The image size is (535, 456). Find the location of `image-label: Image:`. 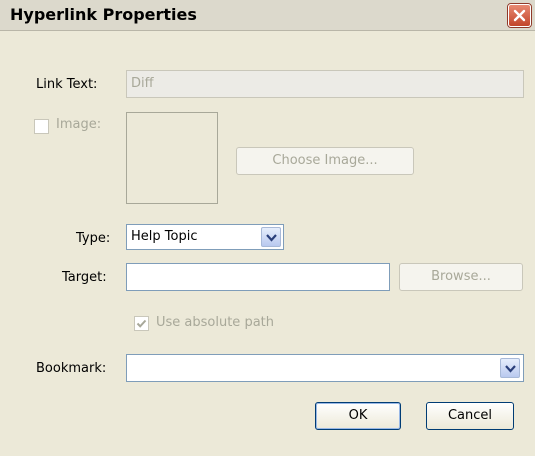

image-label: Image: is located at coordinates (79, 124).